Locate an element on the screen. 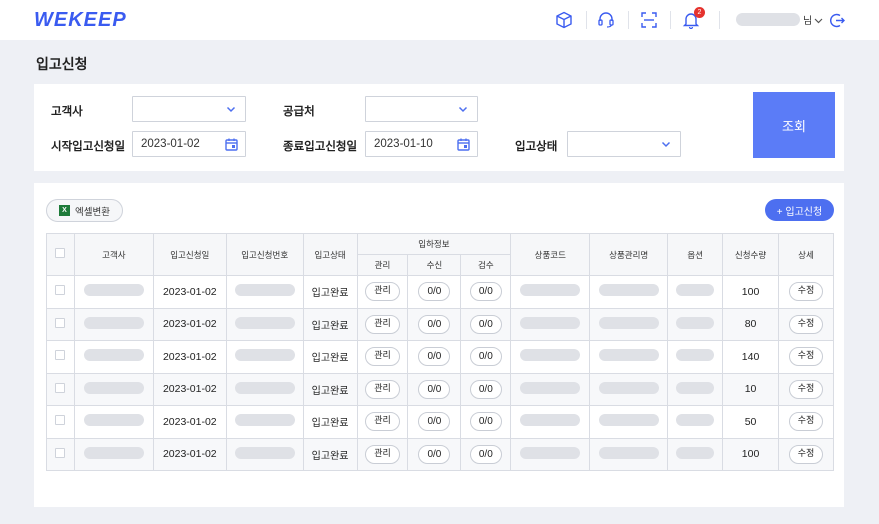  detail-cell: 수정 is located at coordinates (806, 389).